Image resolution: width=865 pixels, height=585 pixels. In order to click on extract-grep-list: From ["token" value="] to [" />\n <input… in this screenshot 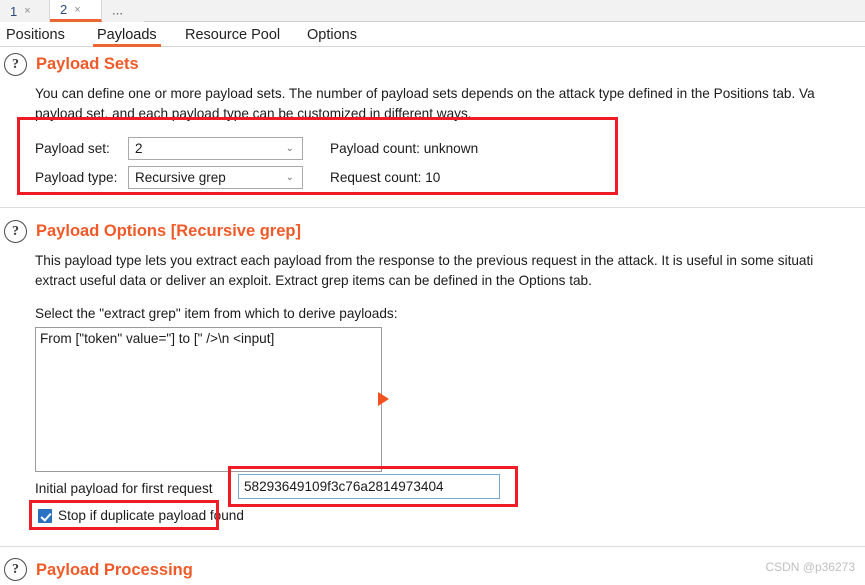, I will do `click(208, 399)`.